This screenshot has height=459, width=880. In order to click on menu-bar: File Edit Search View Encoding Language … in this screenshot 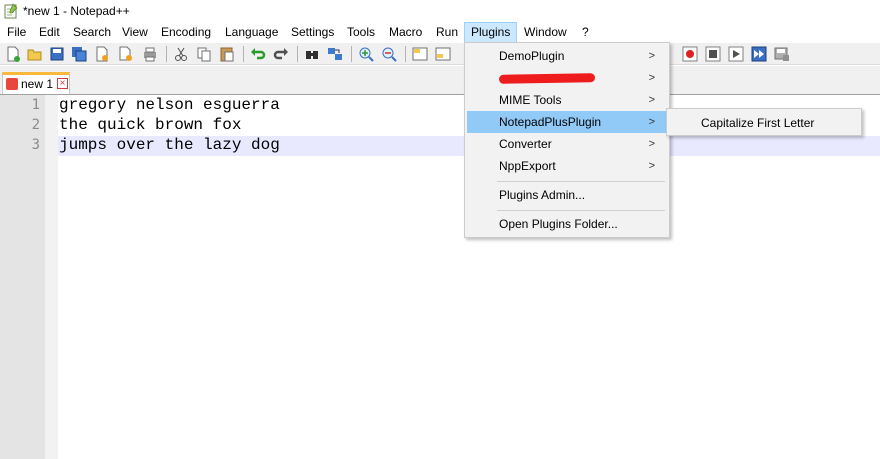, I will do `click(440, 32)`.